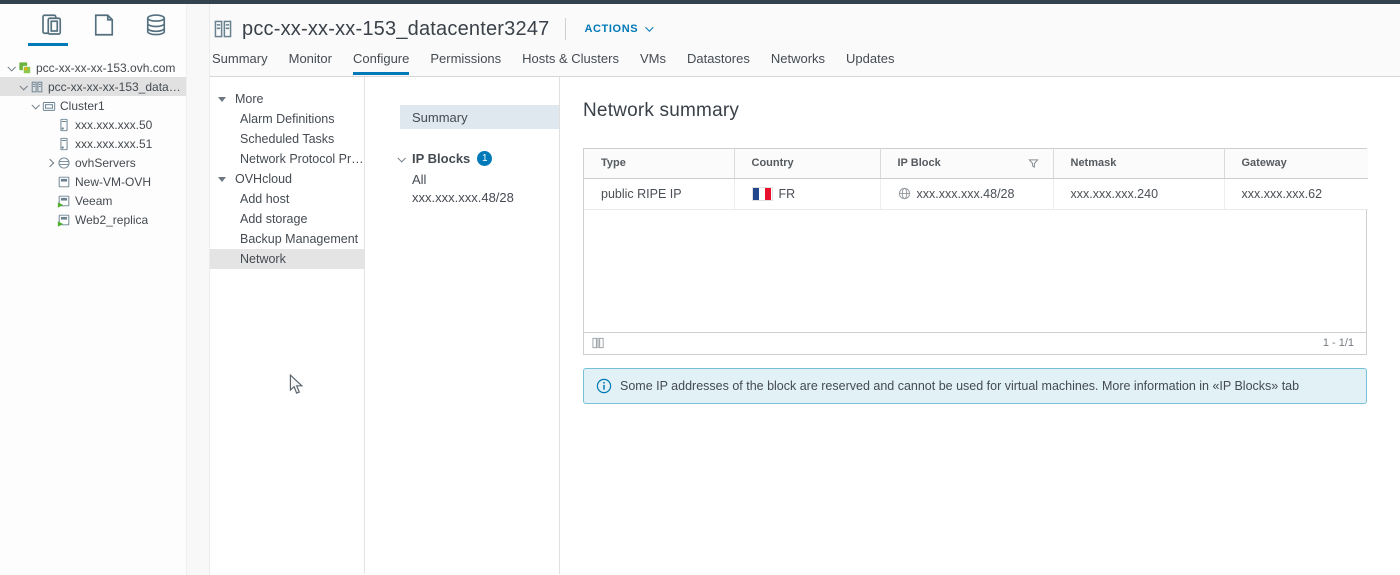  Describe the element at coordinates (396, 28) in the screenshot. I see `page-title: pcc-xx-xx-xx-153_datacenter3247` at that location.